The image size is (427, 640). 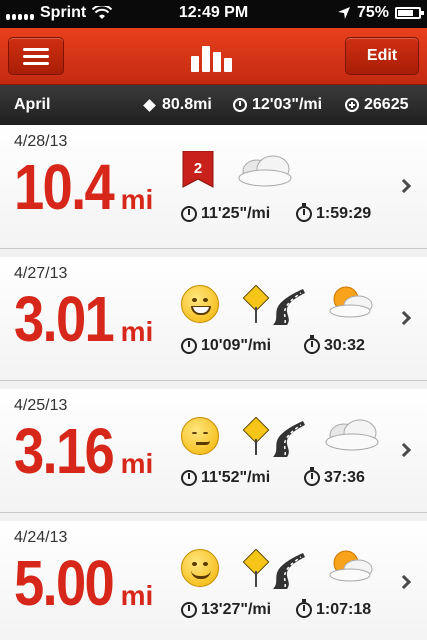 What do you see at coordinates (64, 583) in the screenshot?
I see `run-distance-value: 5.00` at bounding box center [64, 583].